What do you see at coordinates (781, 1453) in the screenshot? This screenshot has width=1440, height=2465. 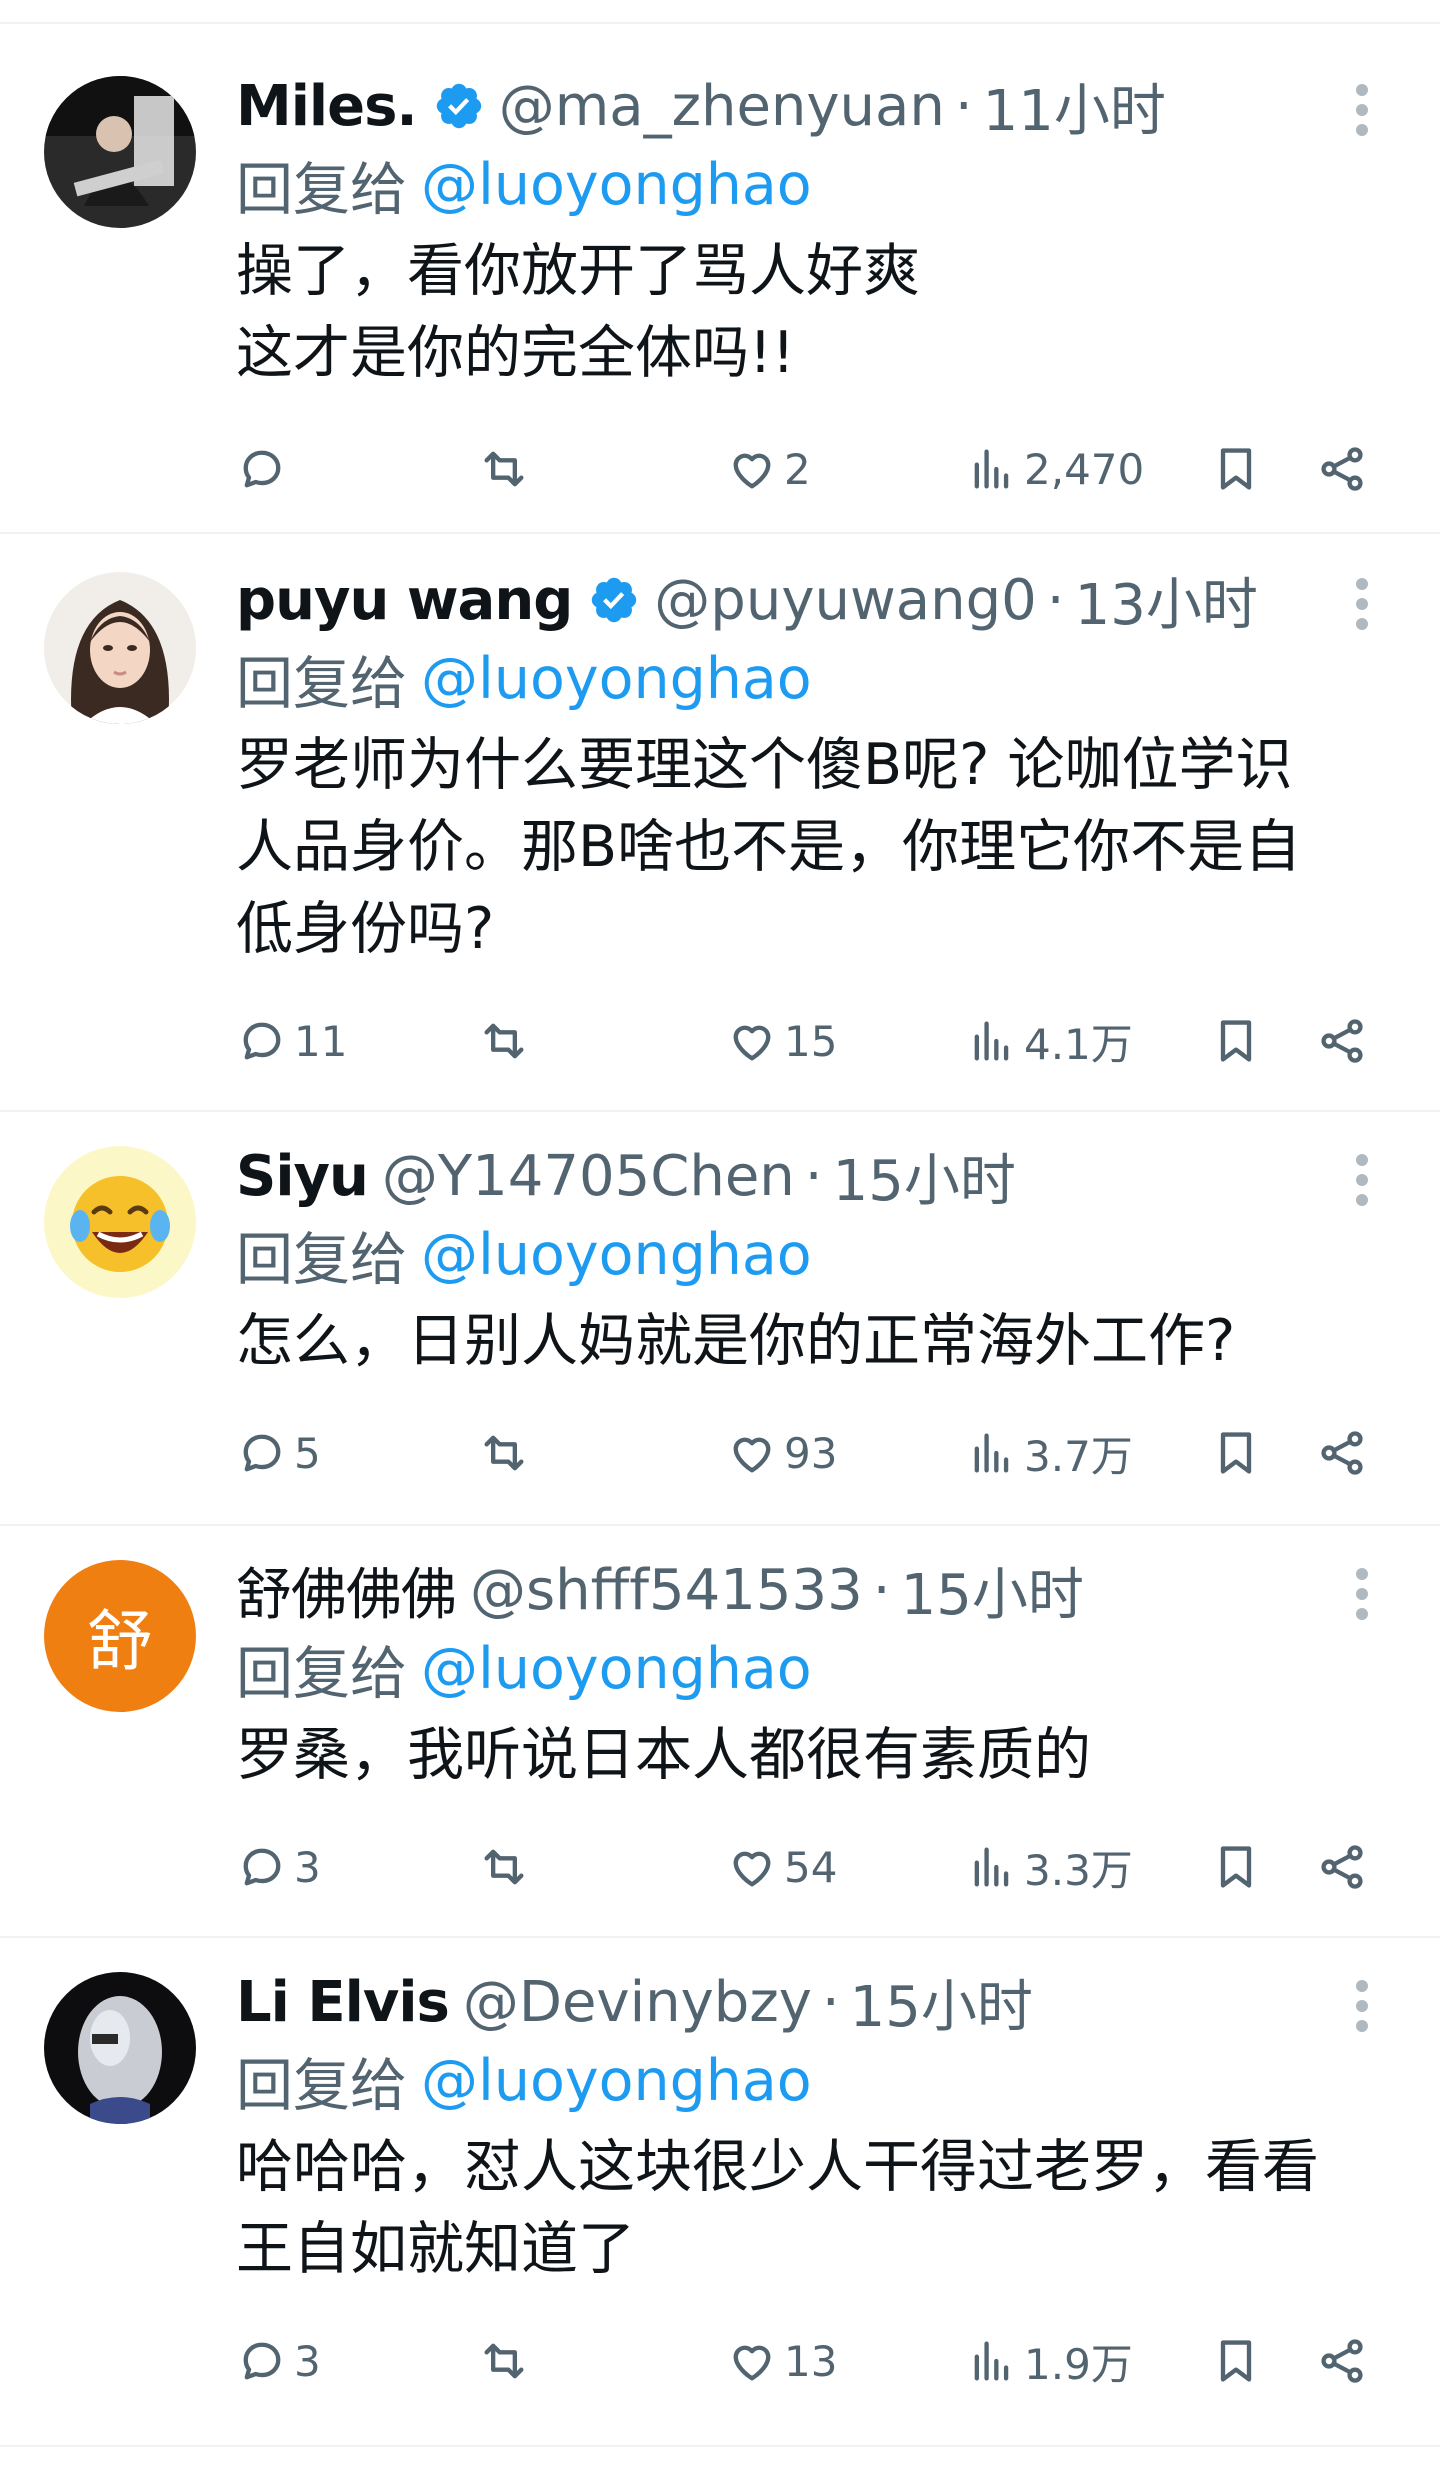 I see `like-button: 93` at bounding box center [781, 1453].